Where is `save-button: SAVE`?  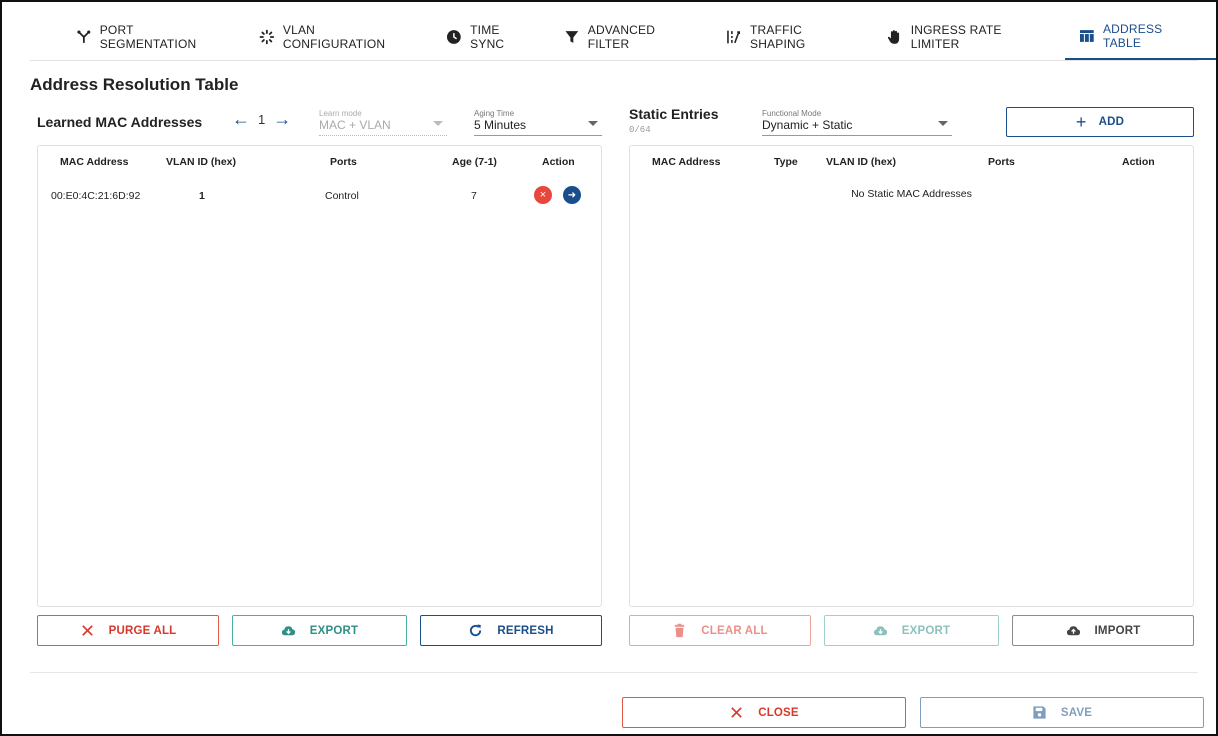
save-button: SAVE is located at coordinates (1062, 712).